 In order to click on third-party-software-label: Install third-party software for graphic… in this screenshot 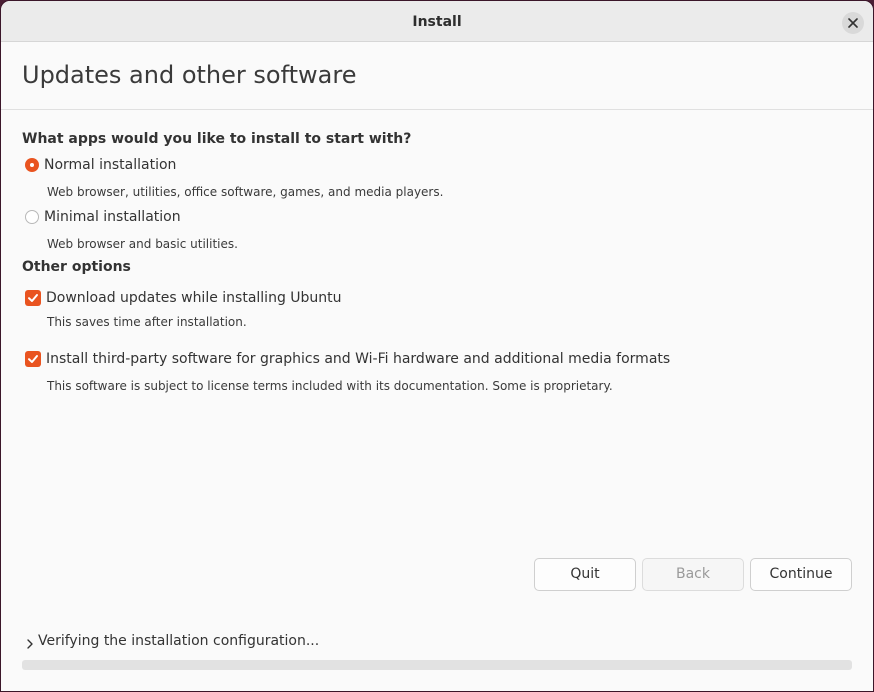, I will do `click(358, 359)`.